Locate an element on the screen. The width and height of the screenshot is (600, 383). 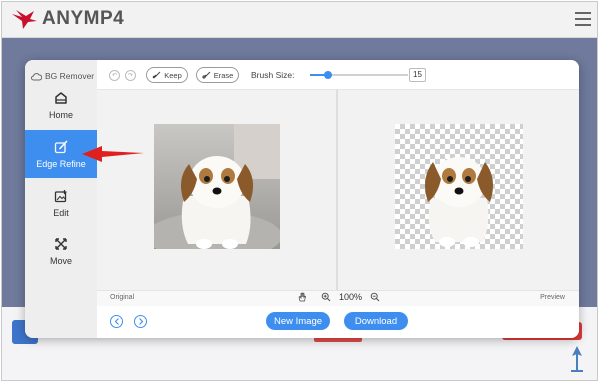
zoom-controls: 100% is located at coordinates (338, 297).